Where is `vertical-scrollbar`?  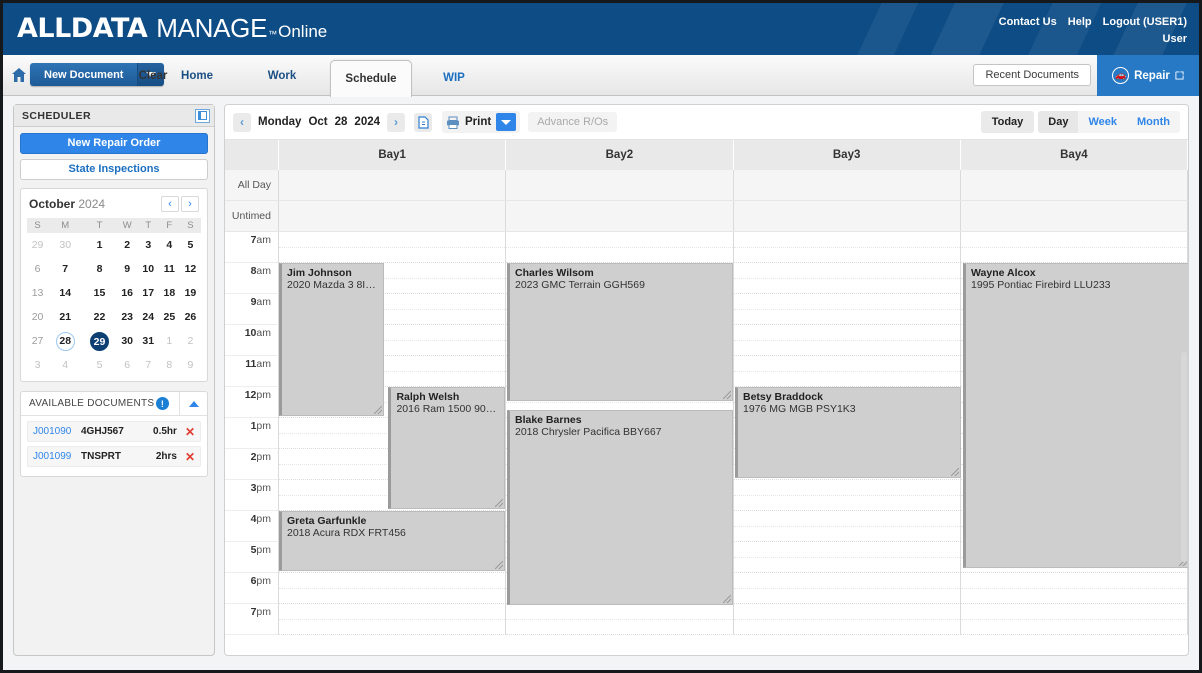 vertical-scrollbar is located at coordinates (1184, 457).